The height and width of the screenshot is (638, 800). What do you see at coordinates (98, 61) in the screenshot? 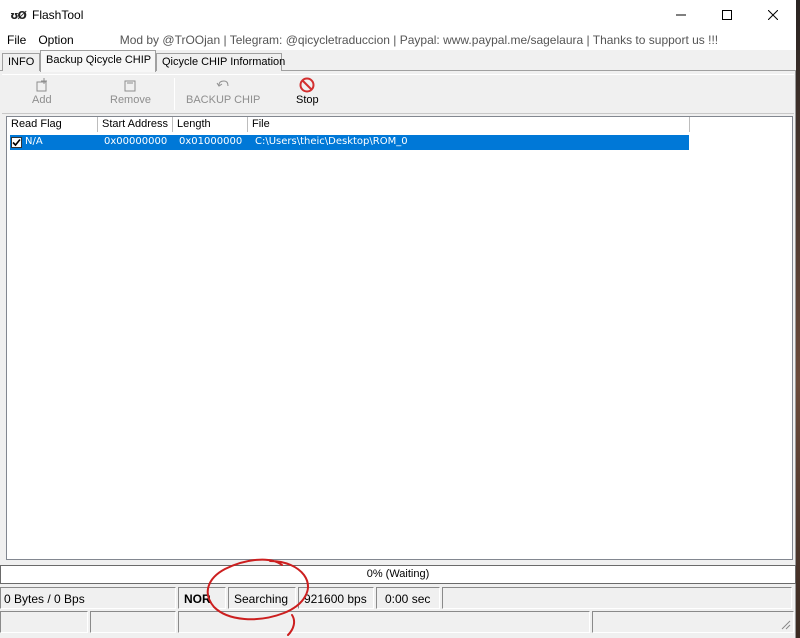
I see `tab-backup-qicycle-chip: Backup Qicycle CHIP` at bounding box center [98, 61].